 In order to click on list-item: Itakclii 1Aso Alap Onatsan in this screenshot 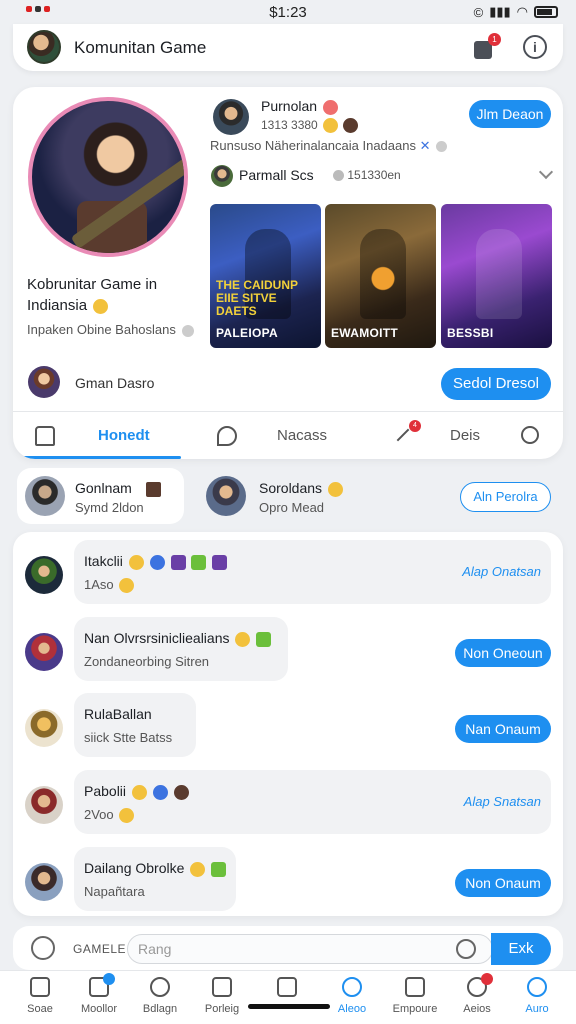, I will do `click(288, 575)`.